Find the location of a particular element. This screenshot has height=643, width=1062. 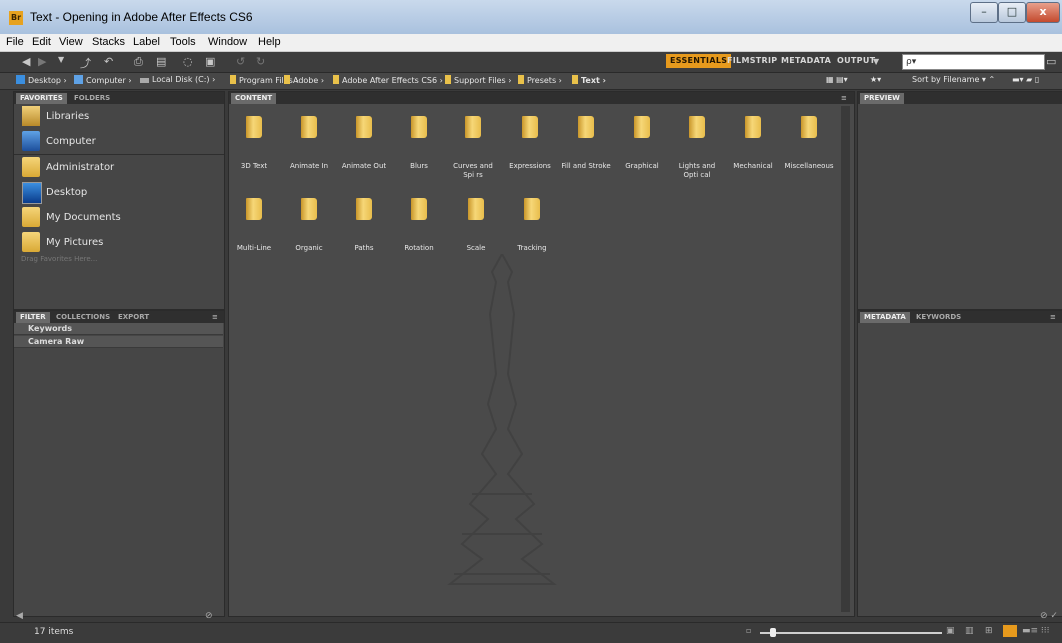

workspace-essentials: ESSENTIALS is located at coordinates (699, 61).